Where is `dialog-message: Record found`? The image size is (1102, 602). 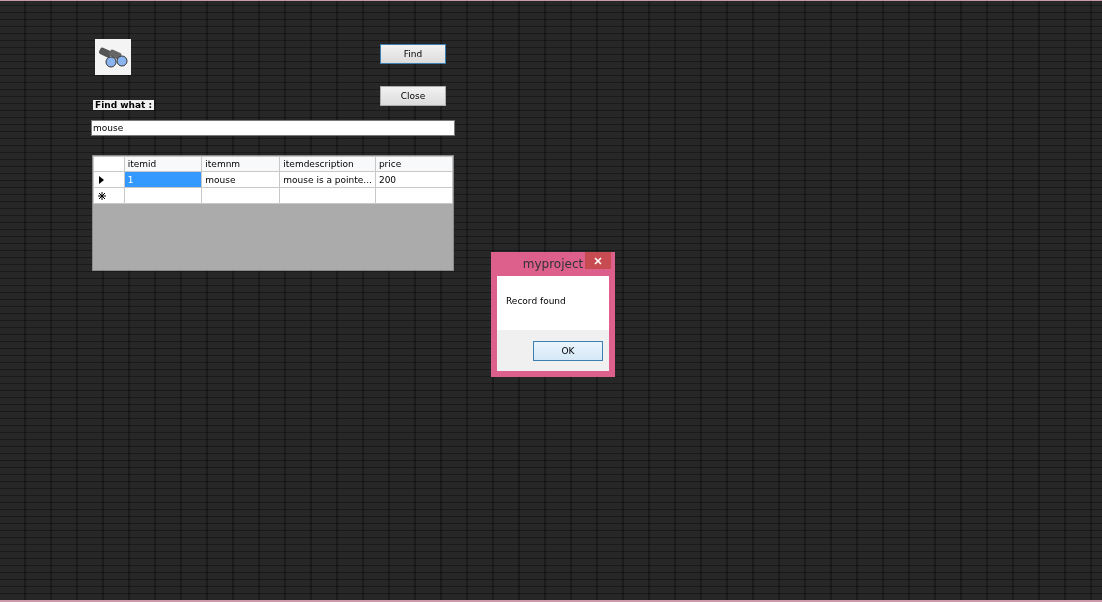
dialog-message: Record found is located at coordinates (536, 301).